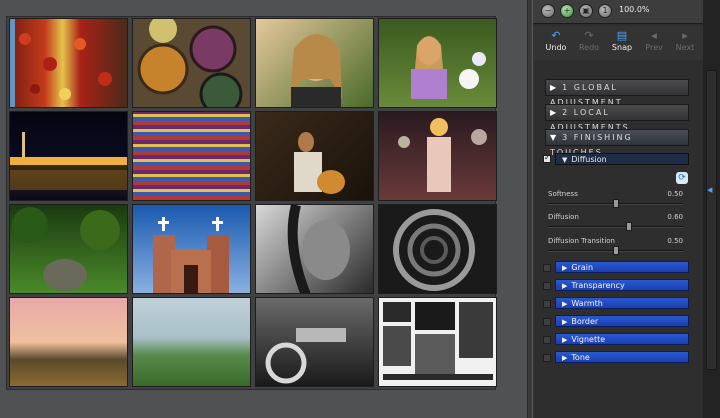 The width and height of the screenshot is (720, 418). Describe the element at coordinates (588, 339) in the screenshot. I see `effect-label: Vignette` at that location.